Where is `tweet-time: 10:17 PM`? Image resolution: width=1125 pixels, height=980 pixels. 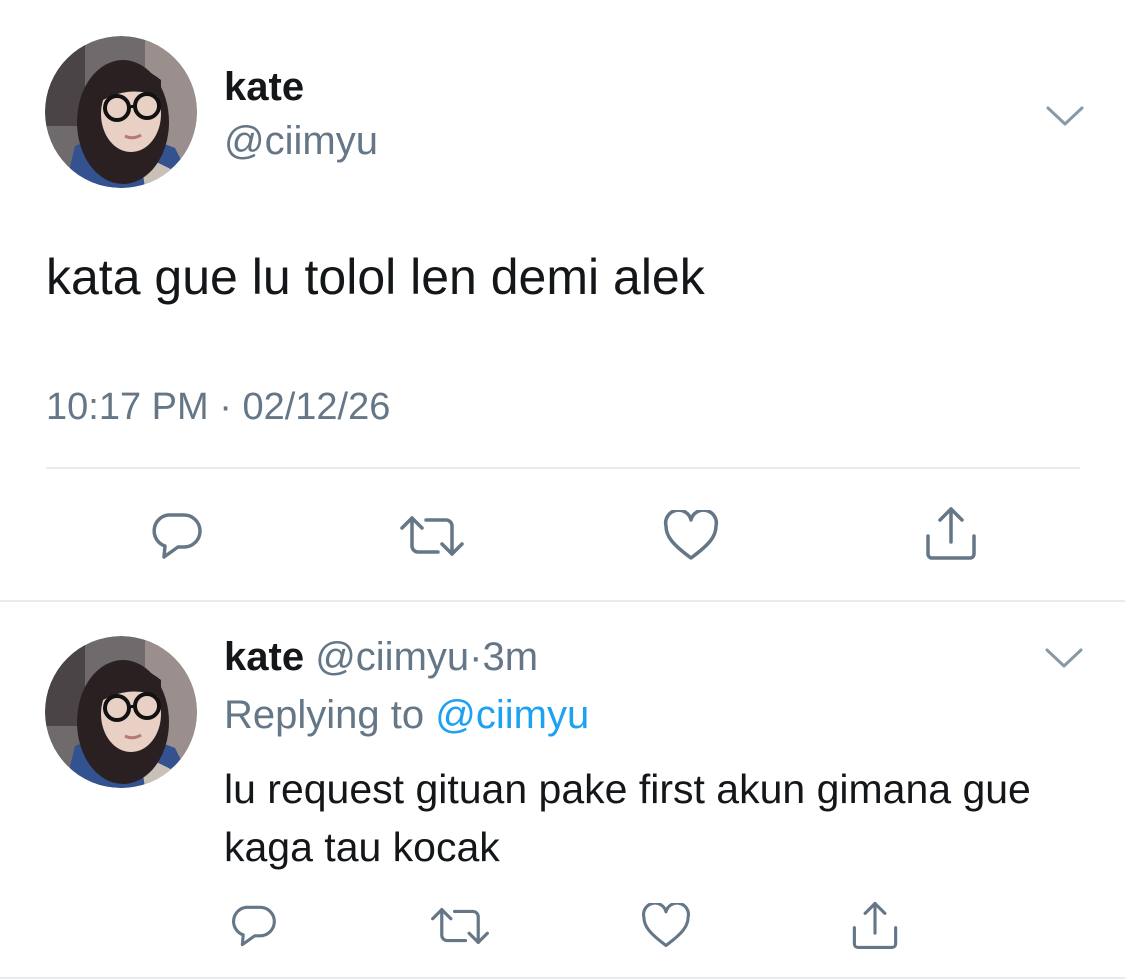
tweet-time: 10:17 PM is located at coordinates (127, 407).